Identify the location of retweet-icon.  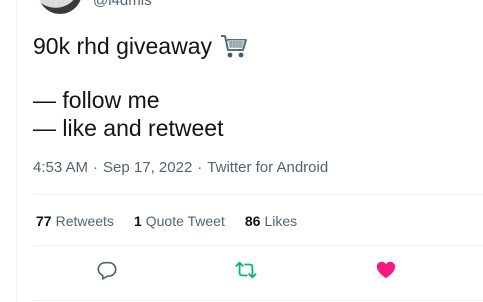
(246, 272).